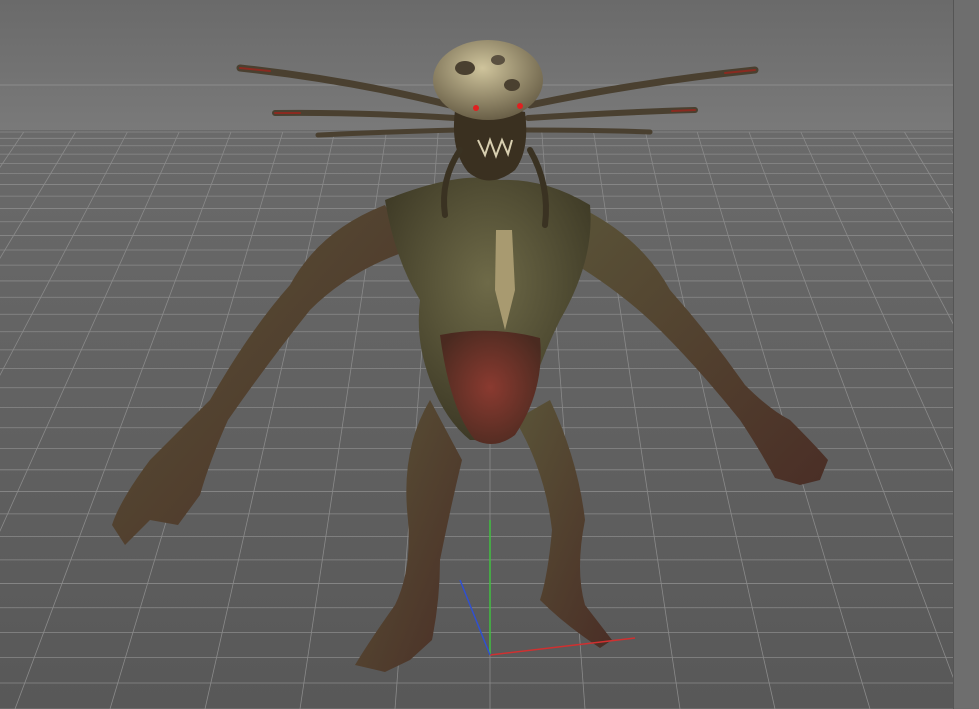 The height and width of the screenshot is (709, 979). I want to click on left-eye, so click(476, 108).